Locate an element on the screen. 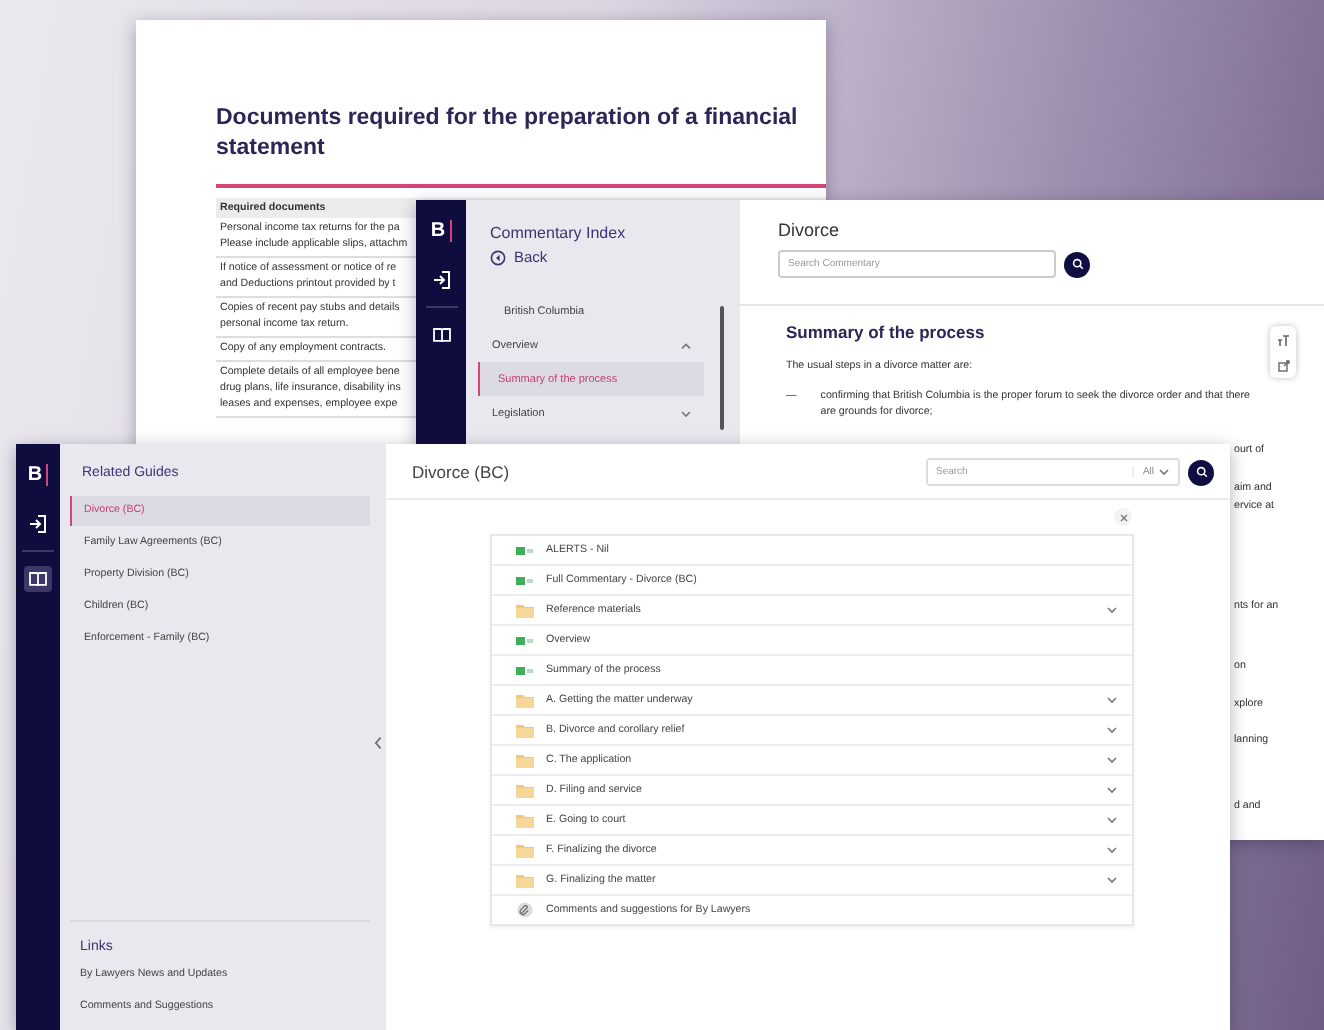  scrollbar is located at coordinates (722, 368).